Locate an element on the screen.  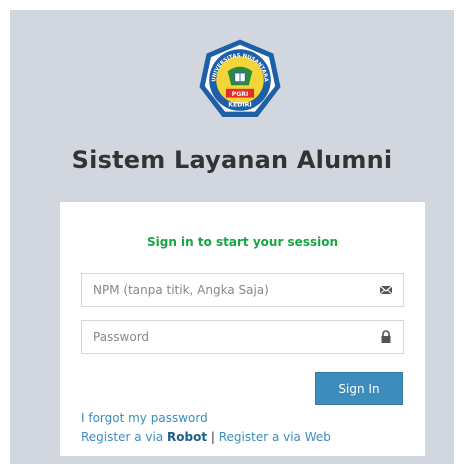
svg-text: PGRI is located at coordinates (240, 94).